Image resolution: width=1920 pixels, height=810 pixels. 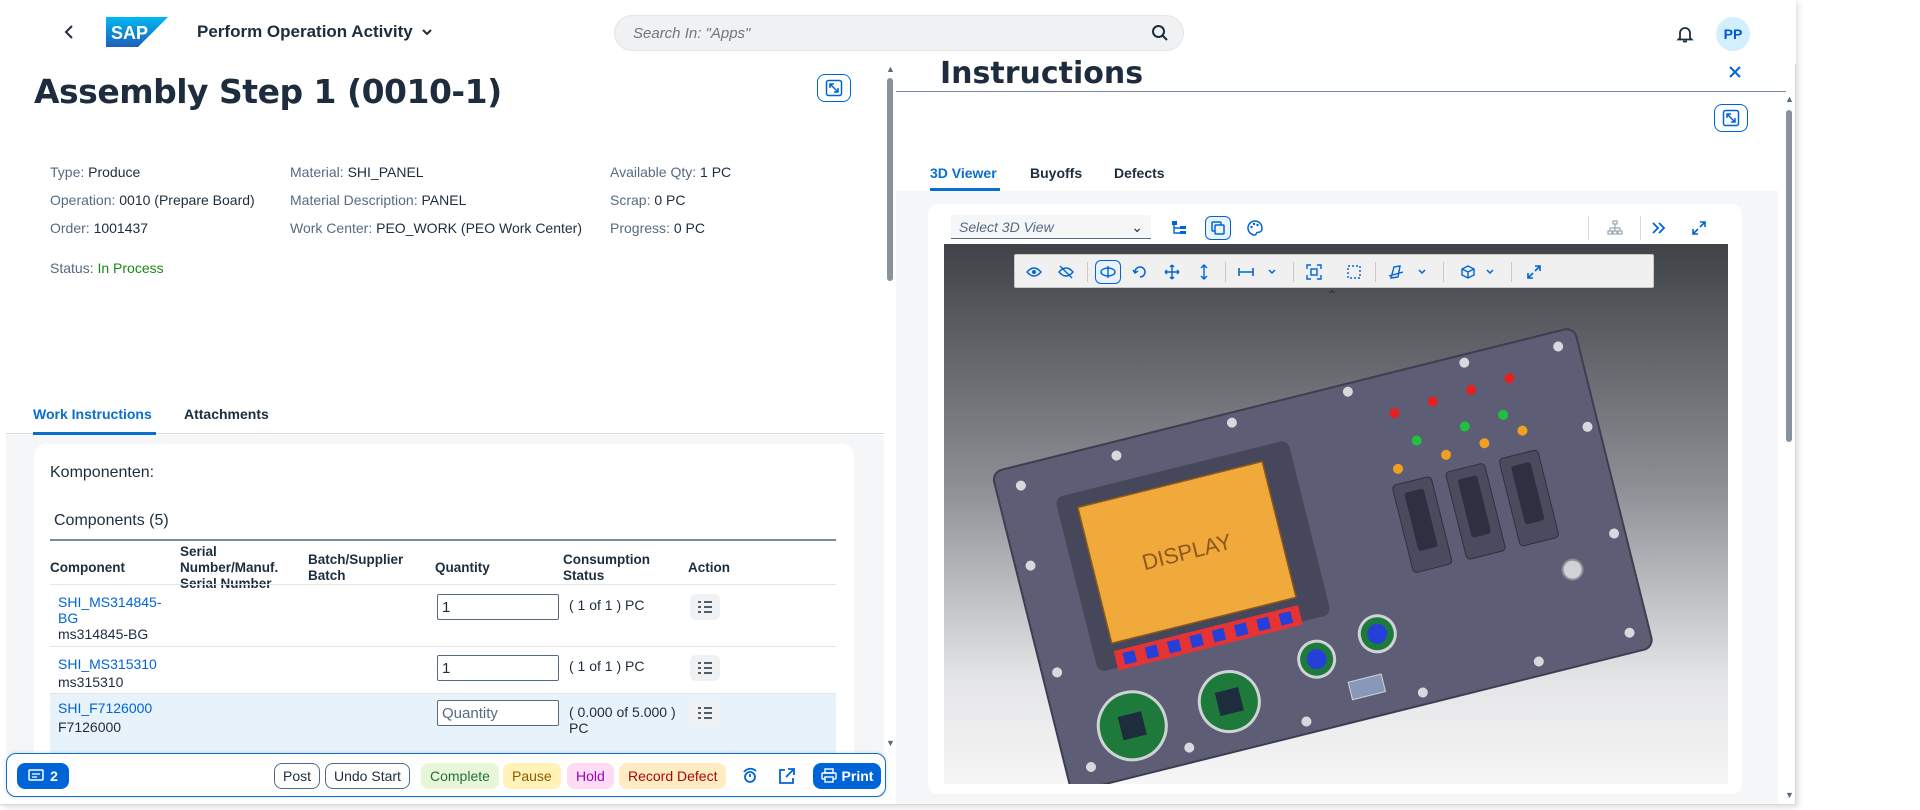 I want to click on table-header-line, so click(x=443, y=540).